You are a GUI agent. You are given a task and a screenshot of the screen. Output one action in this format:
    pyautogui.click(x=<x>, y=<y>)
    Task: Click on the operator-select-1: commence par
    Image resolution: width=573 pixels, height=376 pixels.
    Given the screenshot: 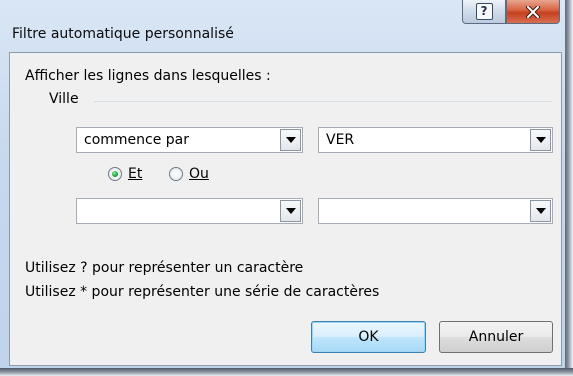 What is the action you would take?
    pyautogui.click(x=189, y=140)
    